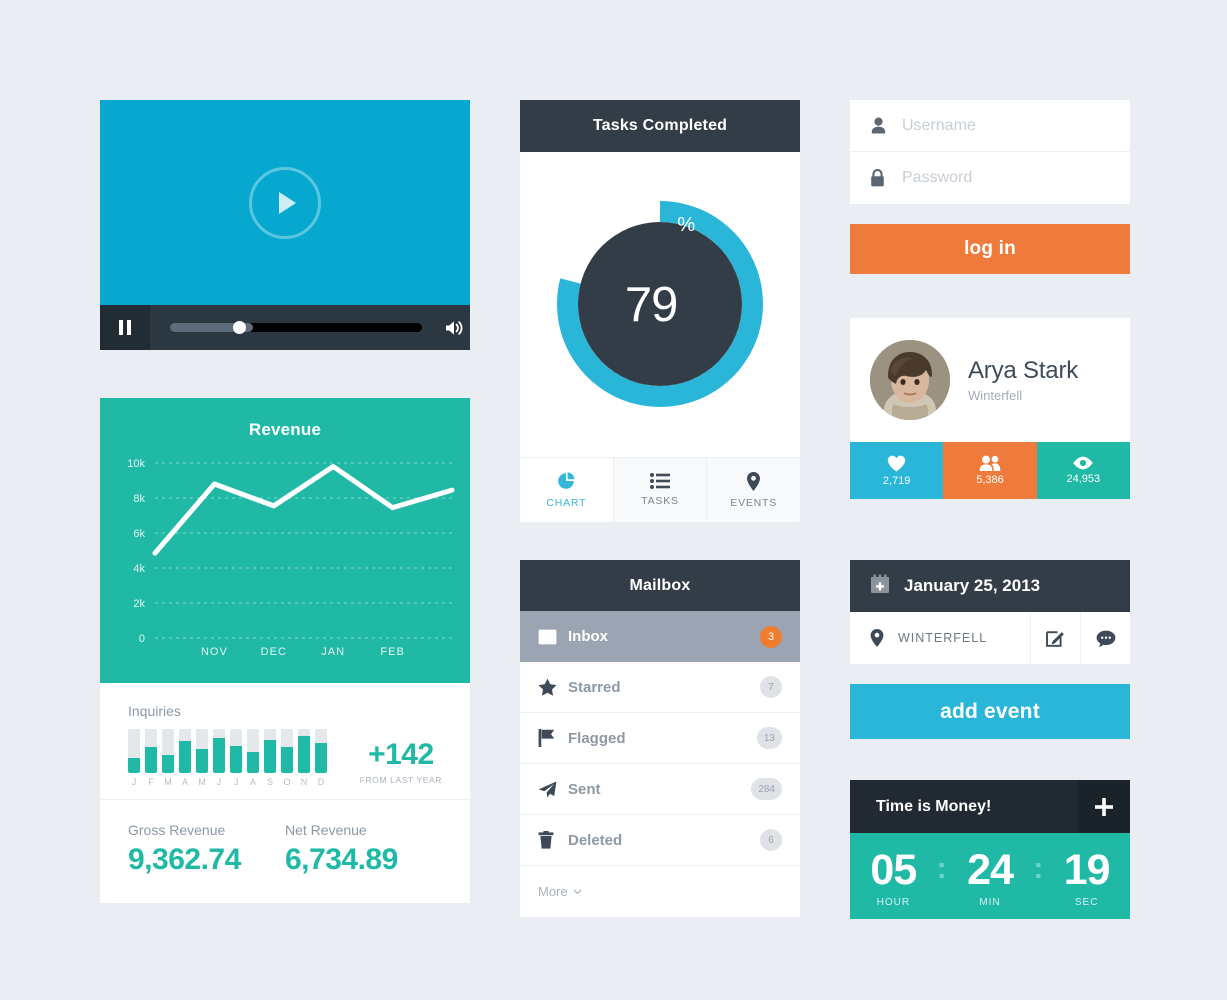 The height and width of the screenshot is (1000, 1227). What do you see at coordinates (943, 638) in the screenshot?
I see `event-location-label: WINTERFELL` at bounding box center [943, 638].